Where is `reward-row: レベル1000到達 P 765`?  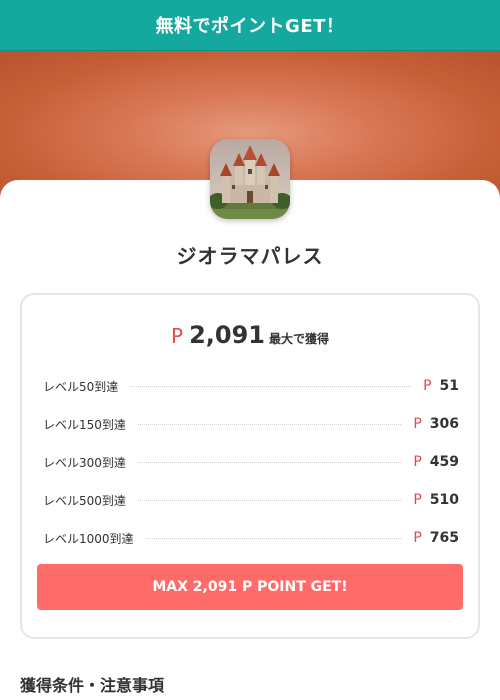 reward-row: レベル1000到達 P 765 is located at coordinates (251, 538).